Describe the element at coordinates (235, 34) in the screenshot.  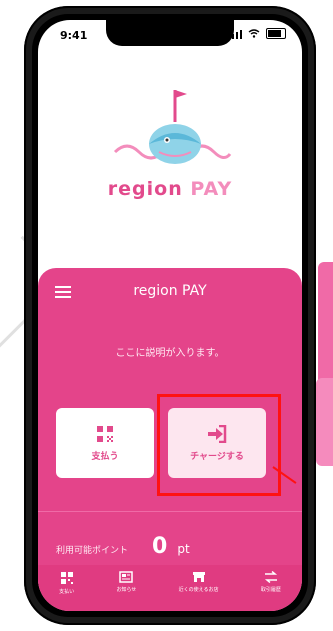
I see `signal-icon` at that location.